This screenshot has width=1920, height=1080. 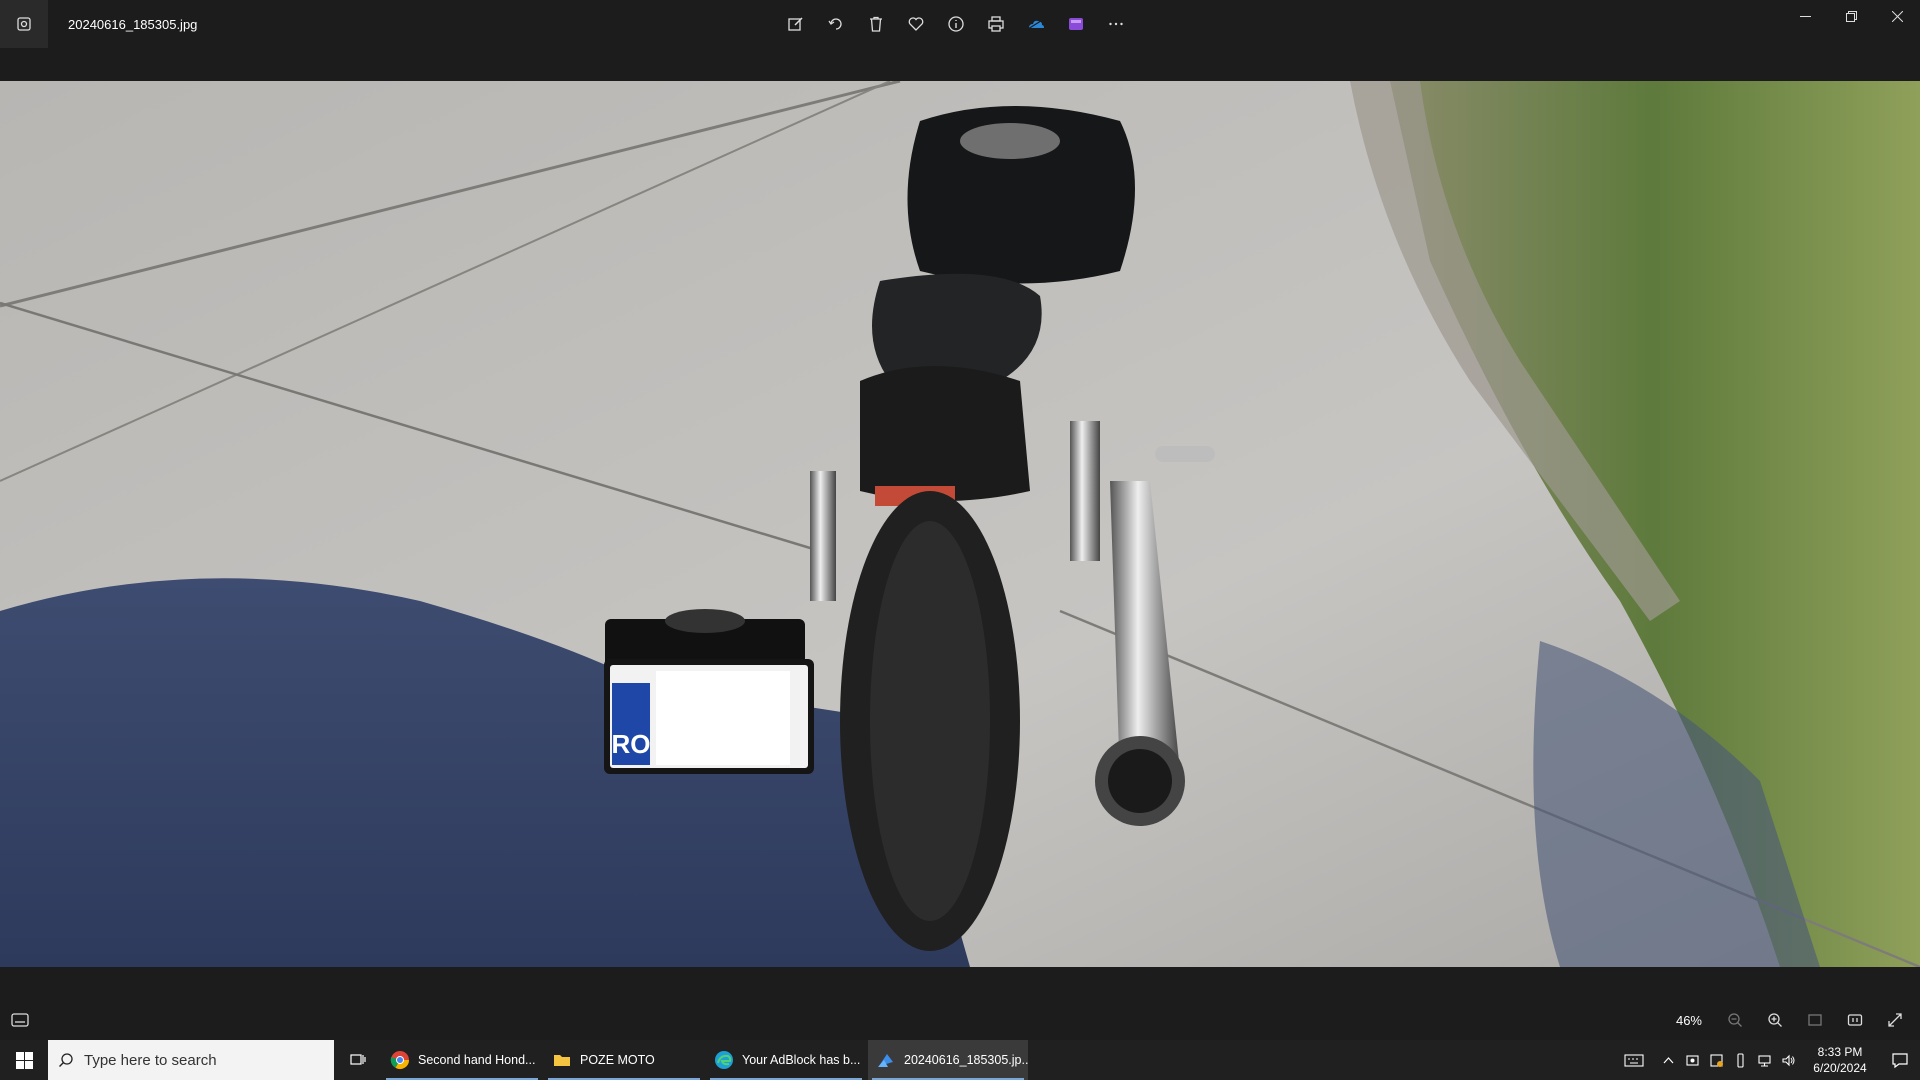 I want to click on task-view-icon, so click(x=358, y=1059).